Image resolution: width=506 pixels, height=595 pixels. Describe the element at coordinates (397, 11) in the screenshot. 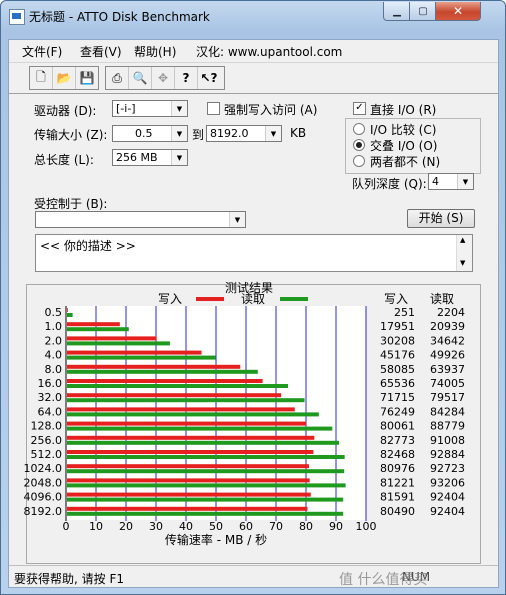

I see `minimize-button: ▁` at that location.